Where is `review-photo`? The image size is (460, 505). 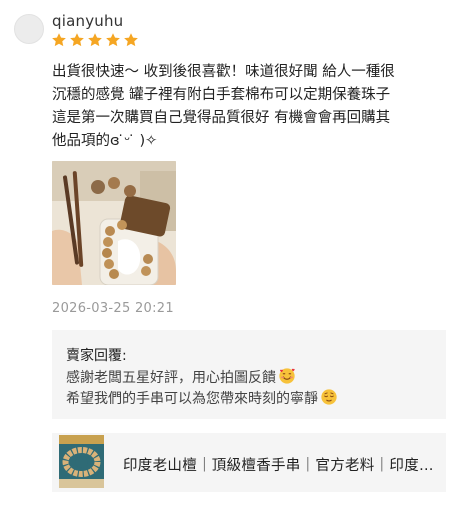
review-photo is located at coordinates (114, 223).